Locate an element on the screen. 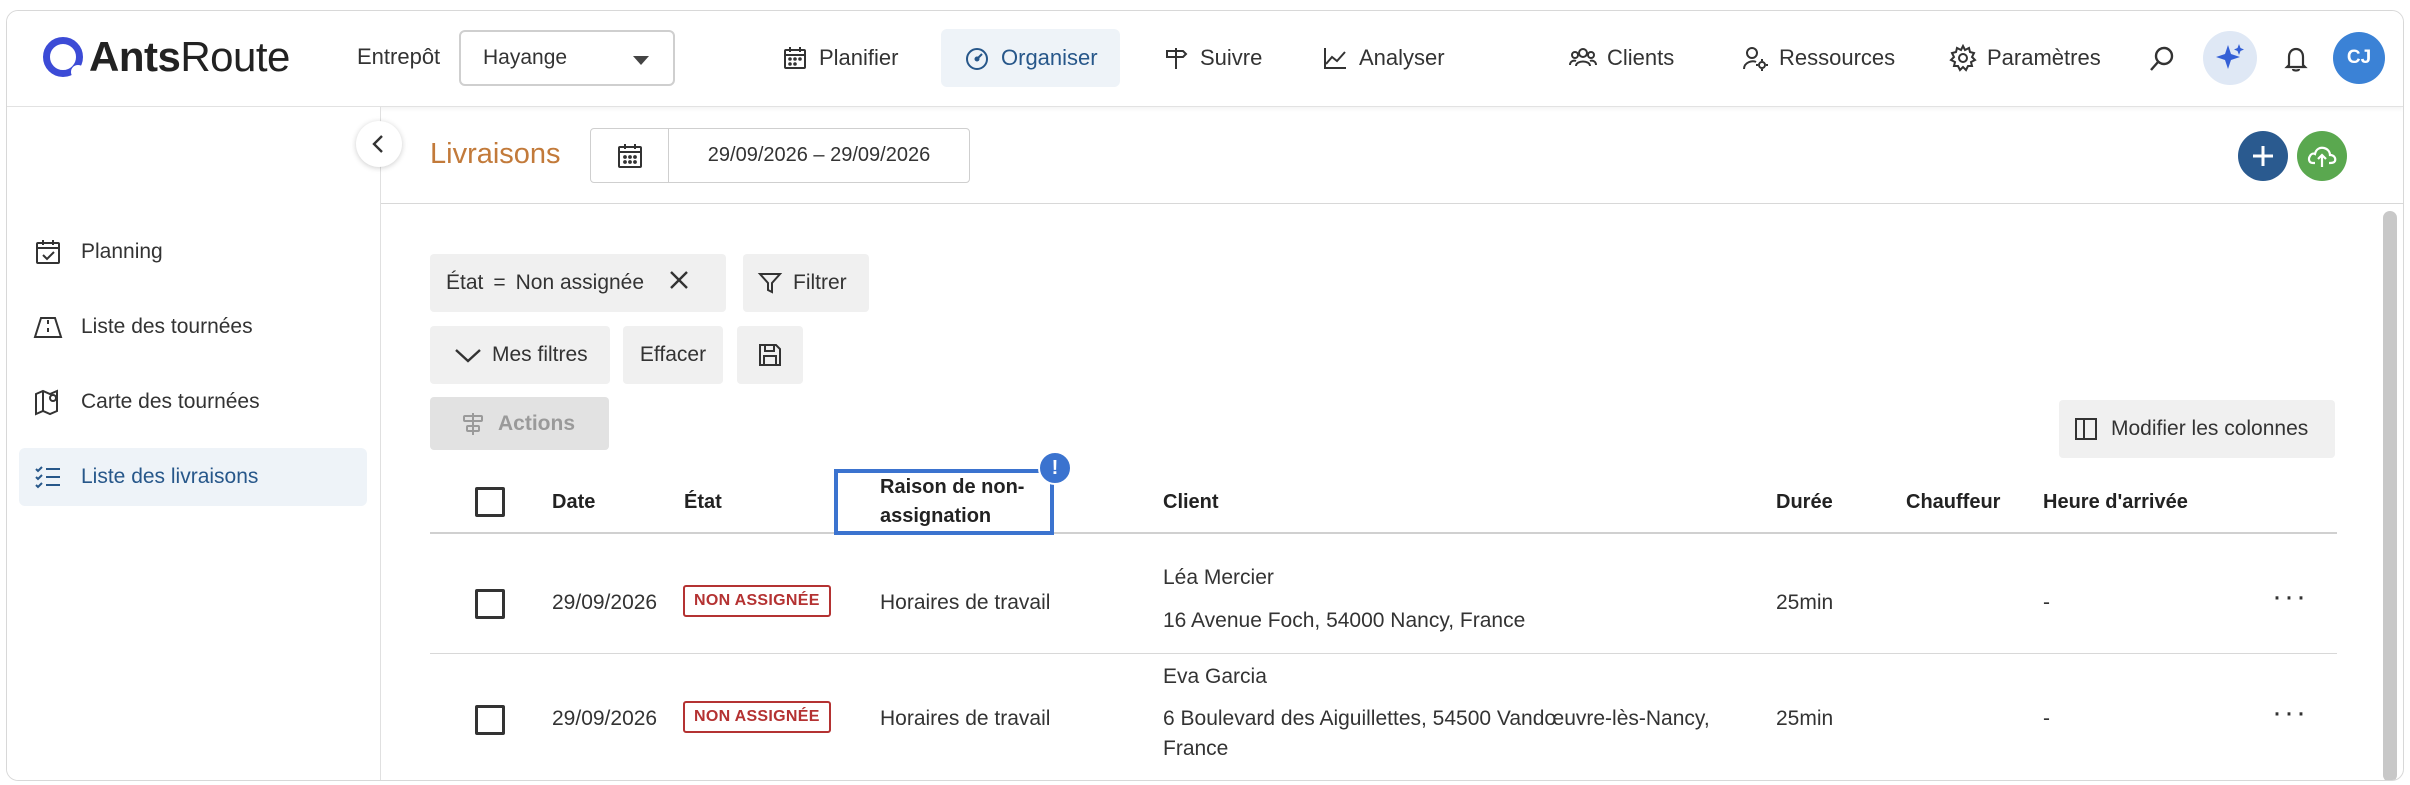 This screenshot has width=2410, height=785. logo-text-bold: Ants is located at coordinates (135, 56).